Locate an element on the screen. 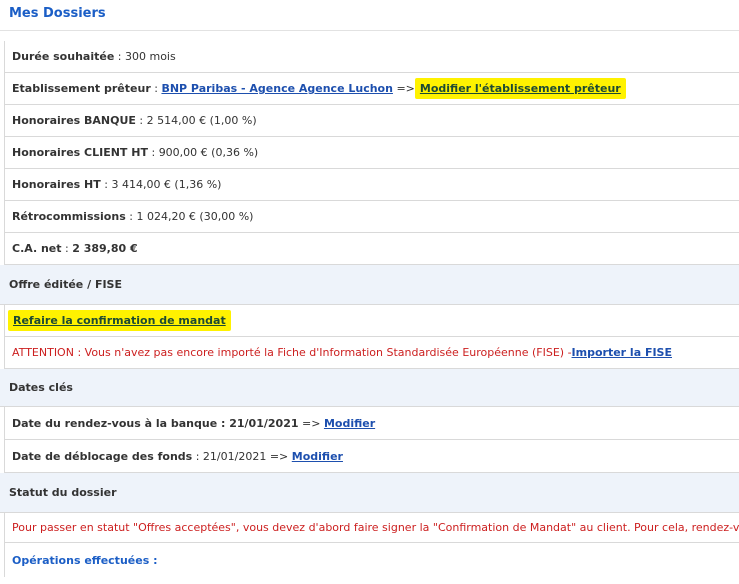  offre-section-title: Offre éditée / FISE is located at coordinates (65, 284).